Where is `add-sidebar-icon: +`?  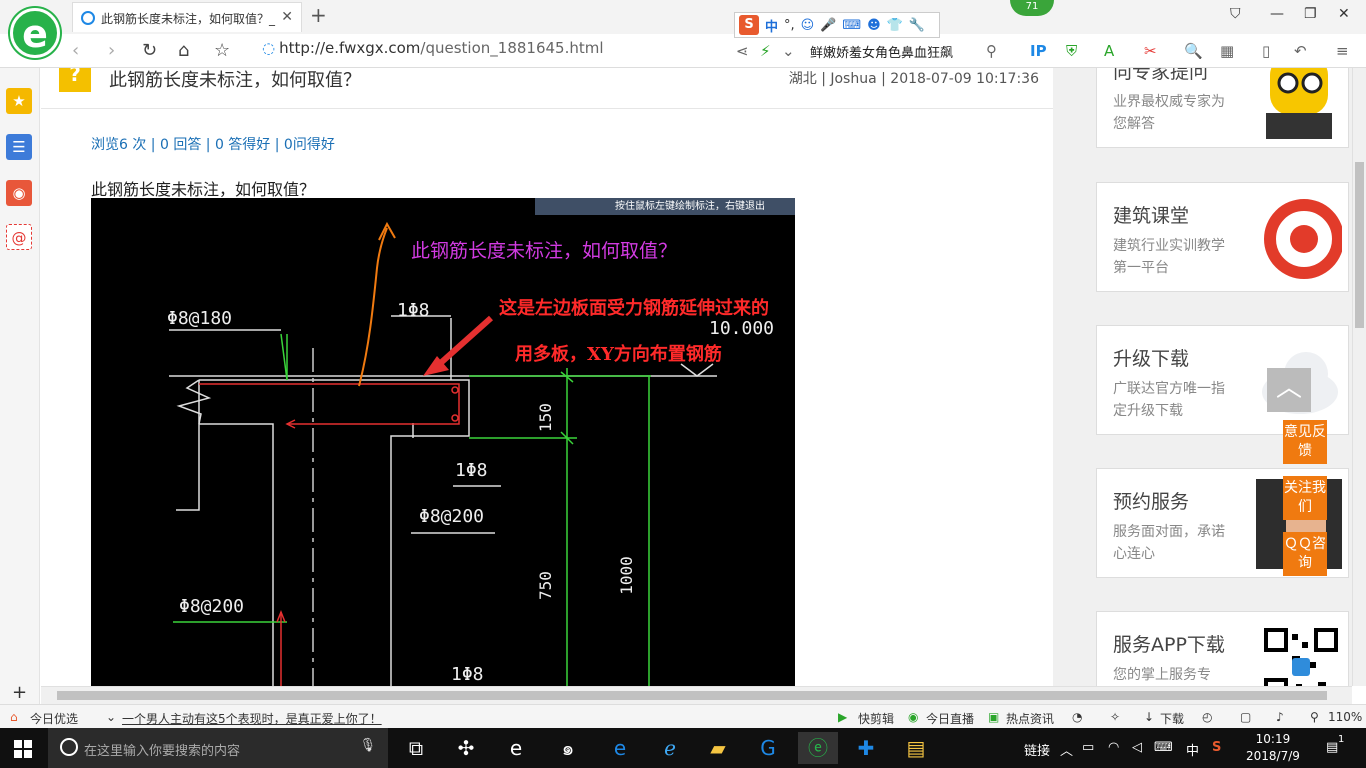 add-sidebar-icon: + is located at coordinates (19, 692).